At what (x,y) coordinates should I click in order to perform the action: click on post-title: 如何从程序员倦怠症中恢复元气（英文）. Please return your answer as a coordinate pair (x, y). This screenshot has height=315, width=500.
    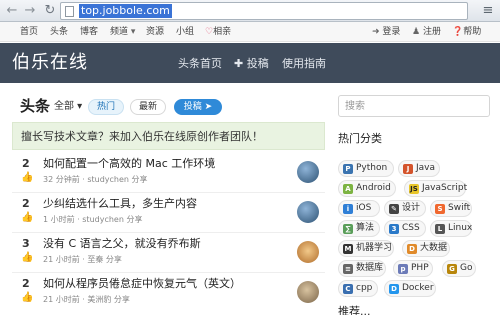
    Looking at the image, I should click on (142, 284).